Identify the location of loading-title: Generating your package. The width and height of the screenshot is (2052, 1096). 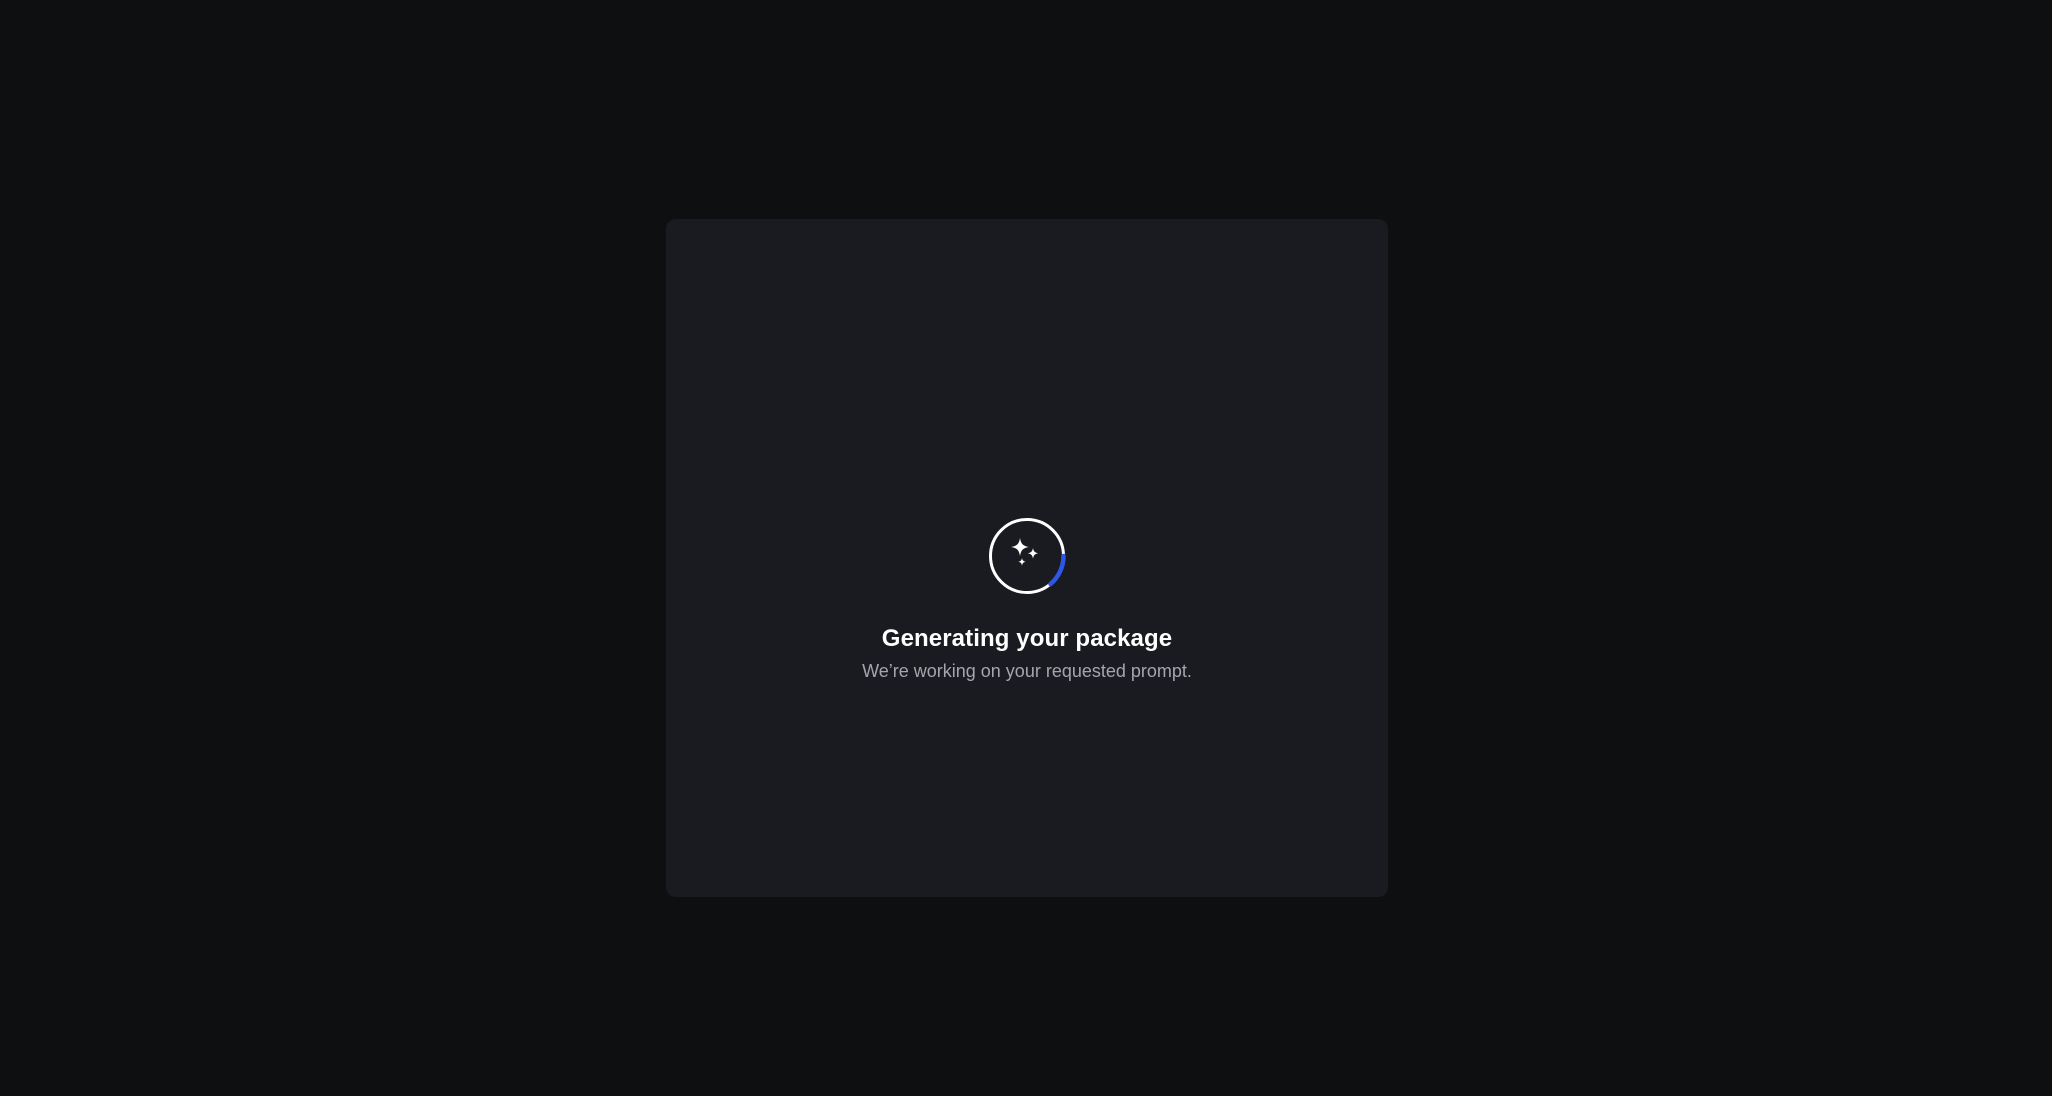
(1027, 638).